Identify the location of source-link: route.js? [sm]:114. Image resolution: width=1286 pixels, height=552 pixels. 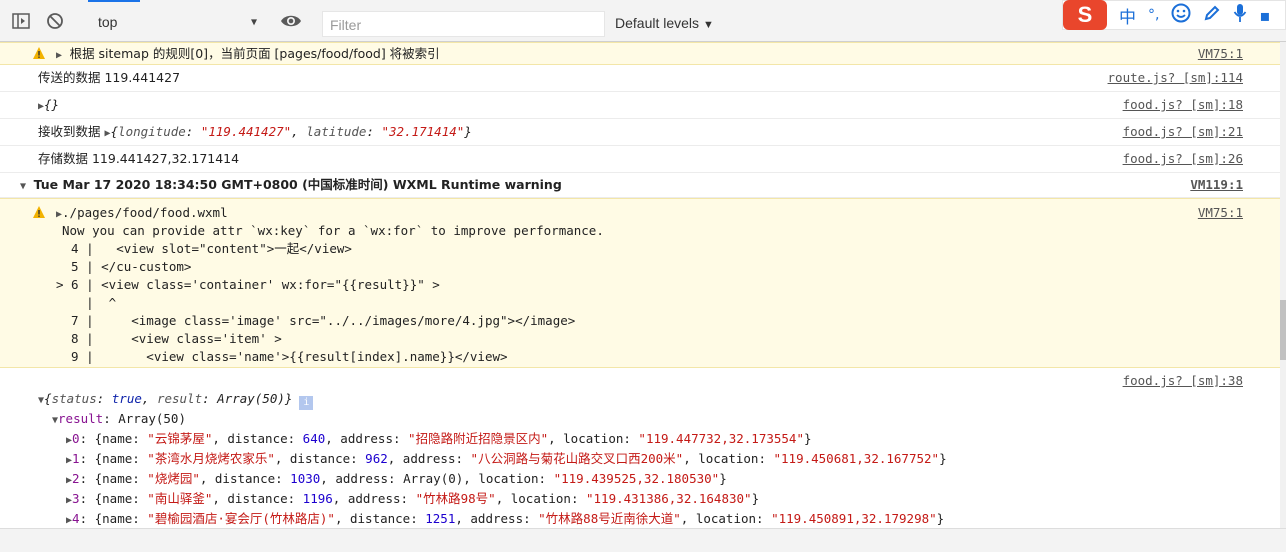
(1175, 78).